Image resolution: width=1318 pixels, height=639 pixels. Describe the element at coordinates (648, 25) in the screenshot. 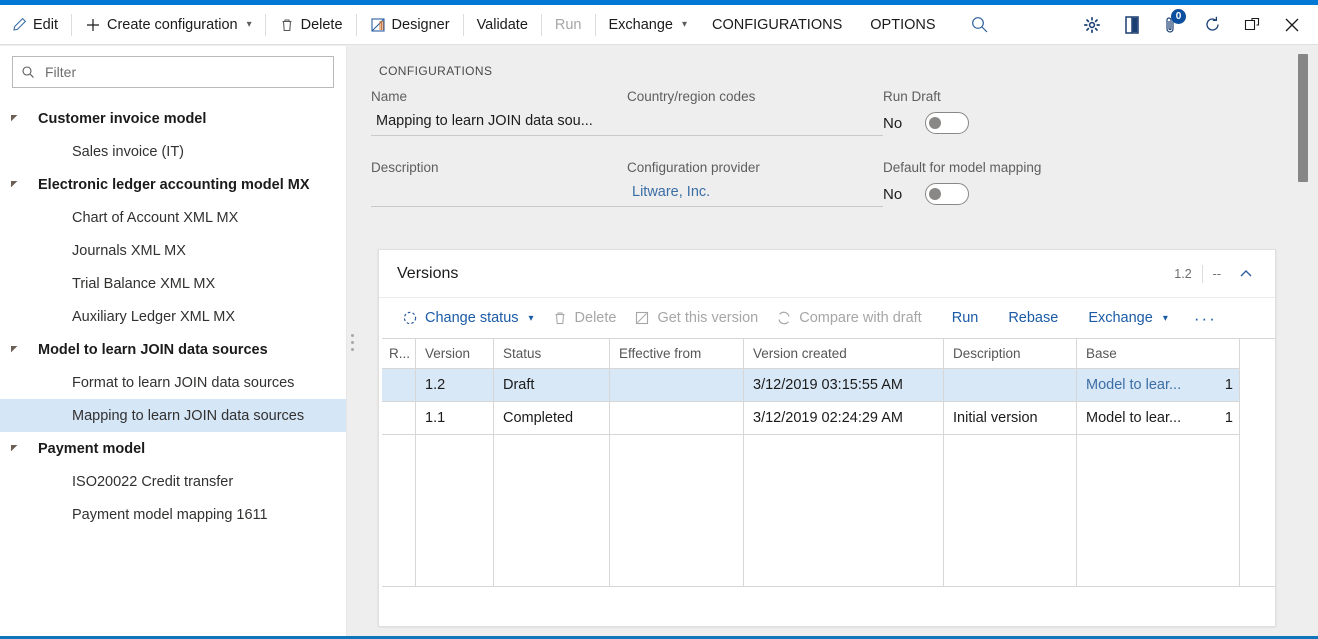

I see `exchange-button: Exchange ▾` at that location.